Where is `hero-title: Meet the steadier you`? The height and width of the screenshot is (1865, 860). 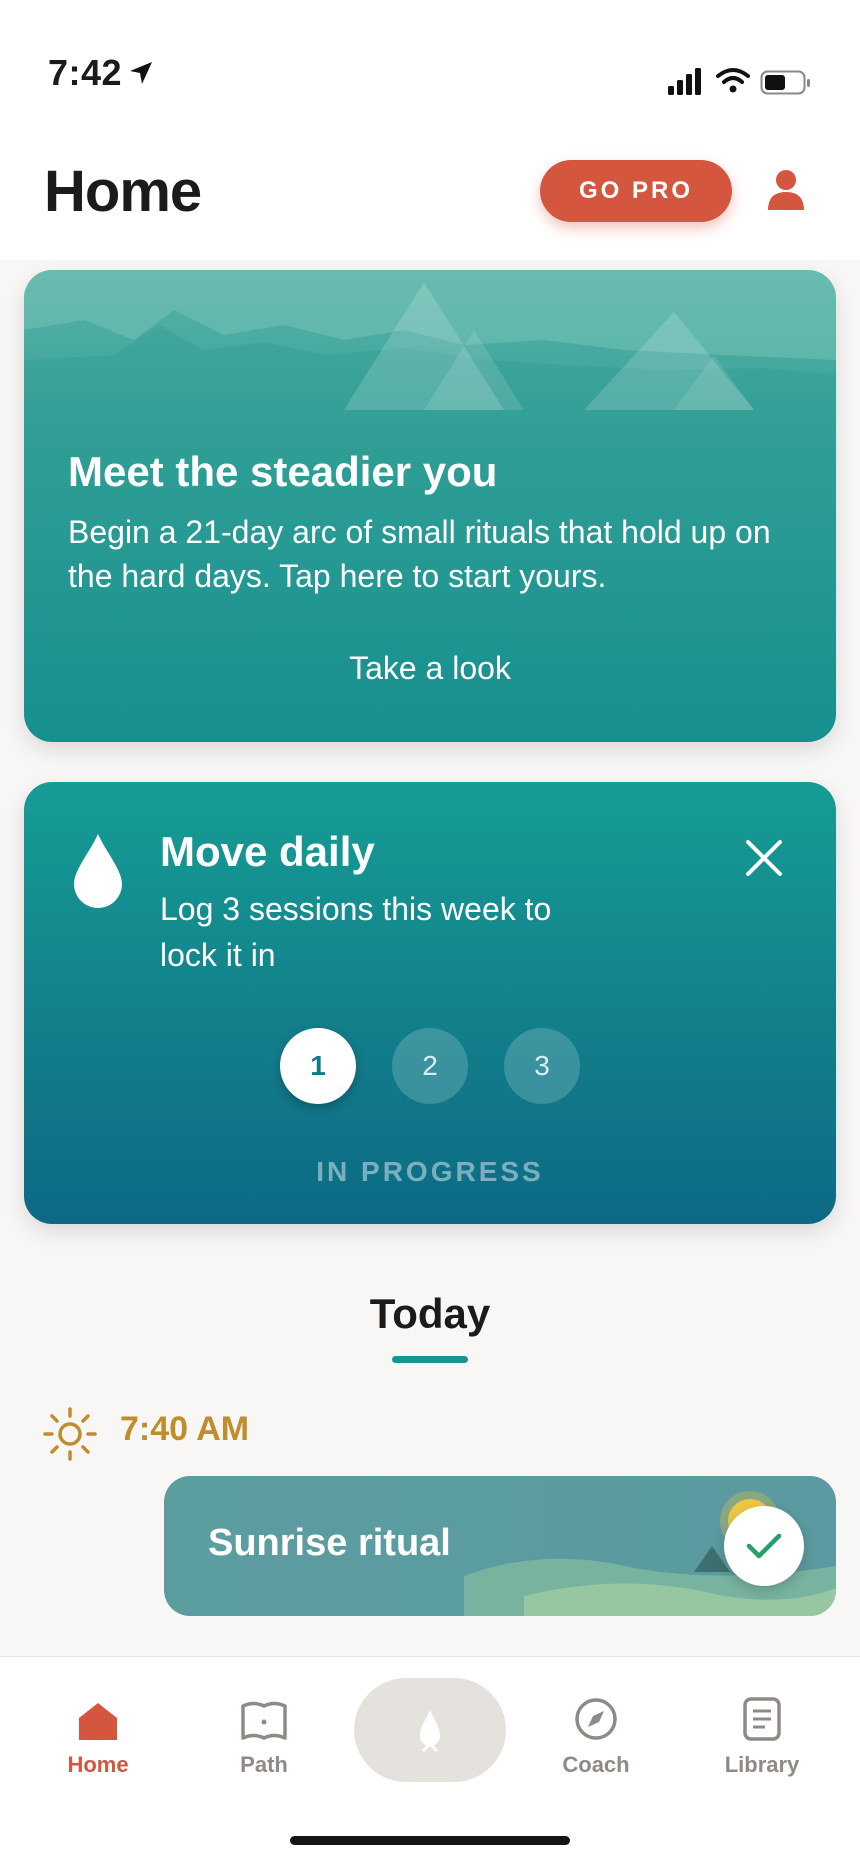 hero-title: Meet the steadier you is located at coordinates (283, 471).